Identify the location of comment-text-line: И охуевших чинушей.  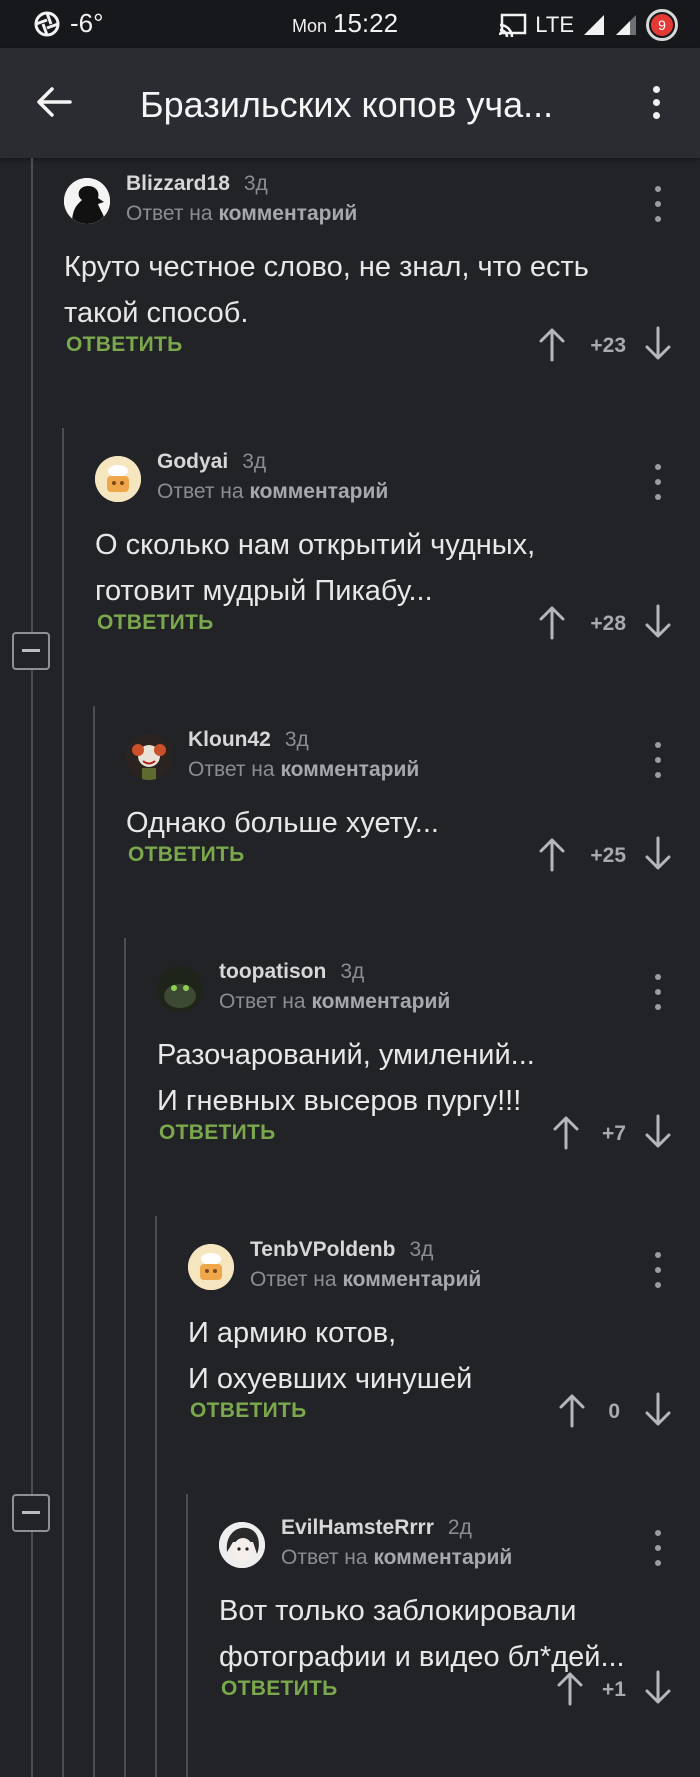
(330, 1379).